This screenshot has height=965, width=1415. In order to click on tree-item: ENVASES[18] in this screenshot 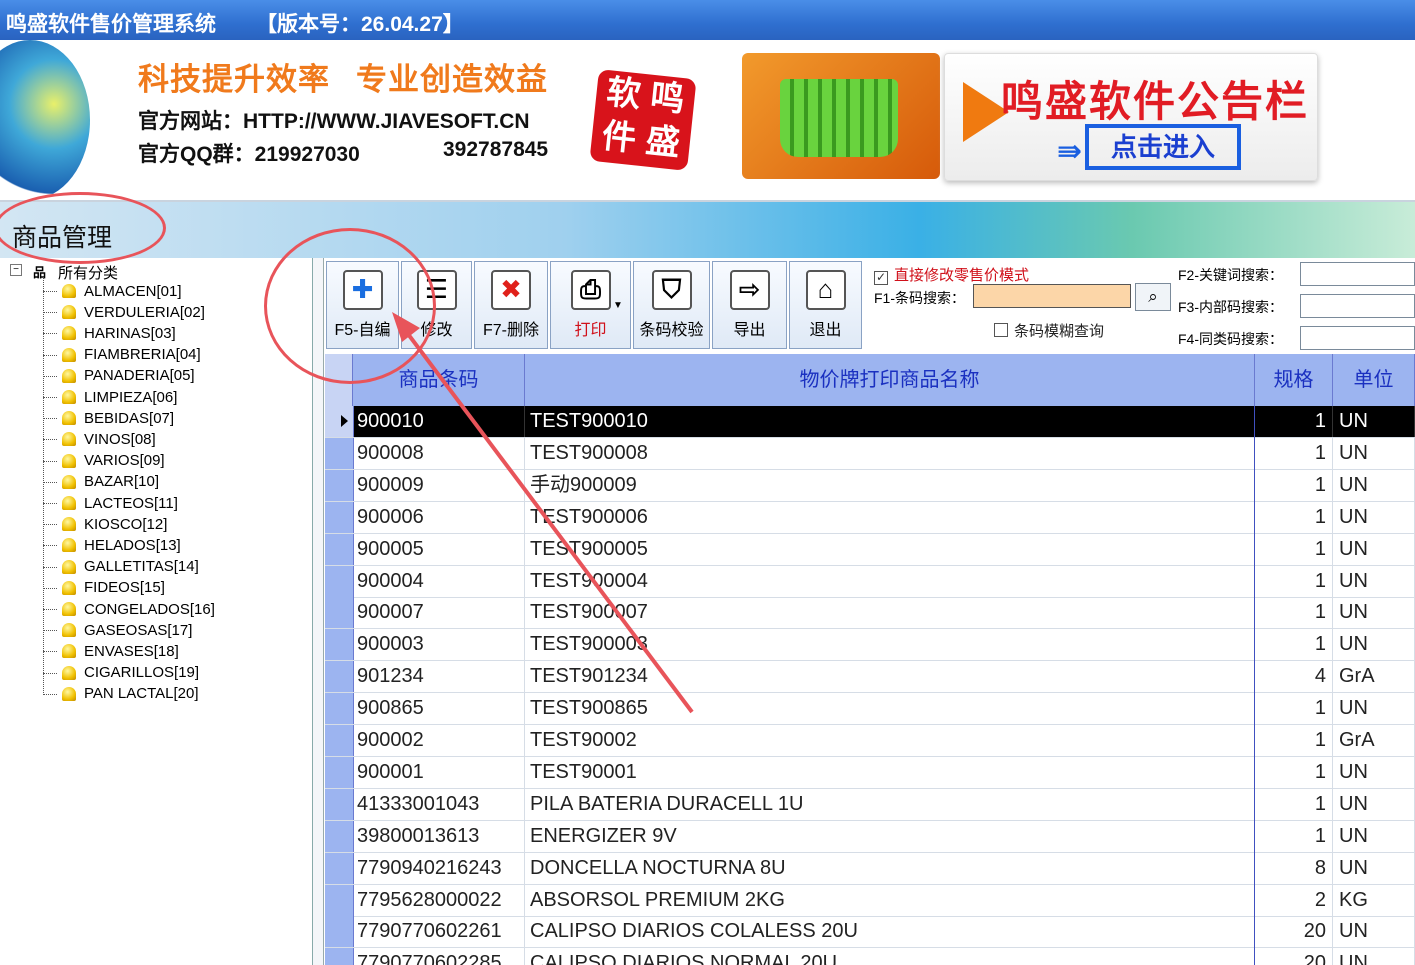, I will do `click(111, 651)`.